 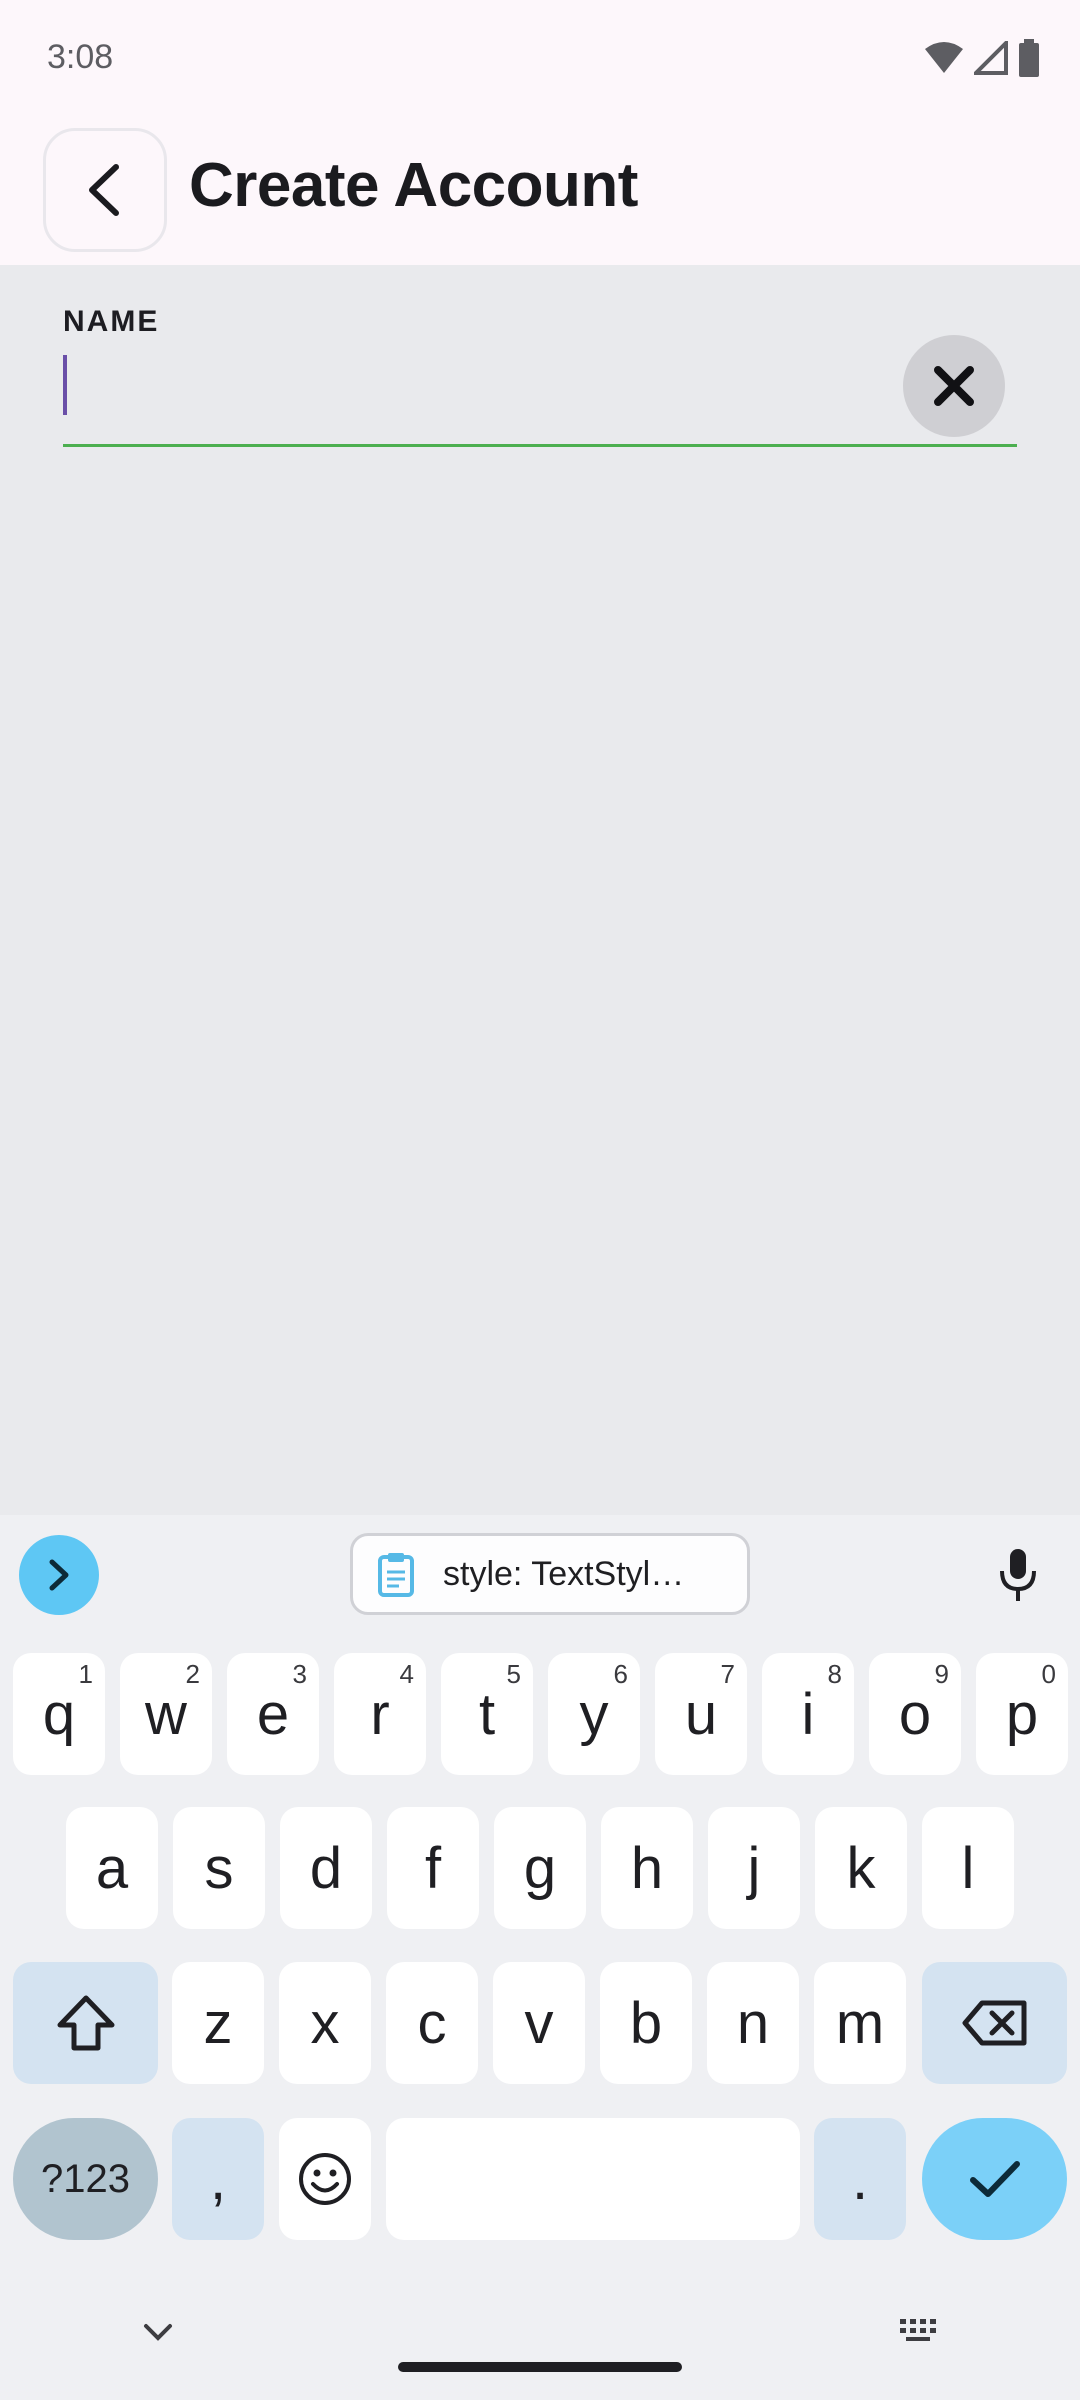 I want to click on key-m-label: m, so click(x=860, y=2023).